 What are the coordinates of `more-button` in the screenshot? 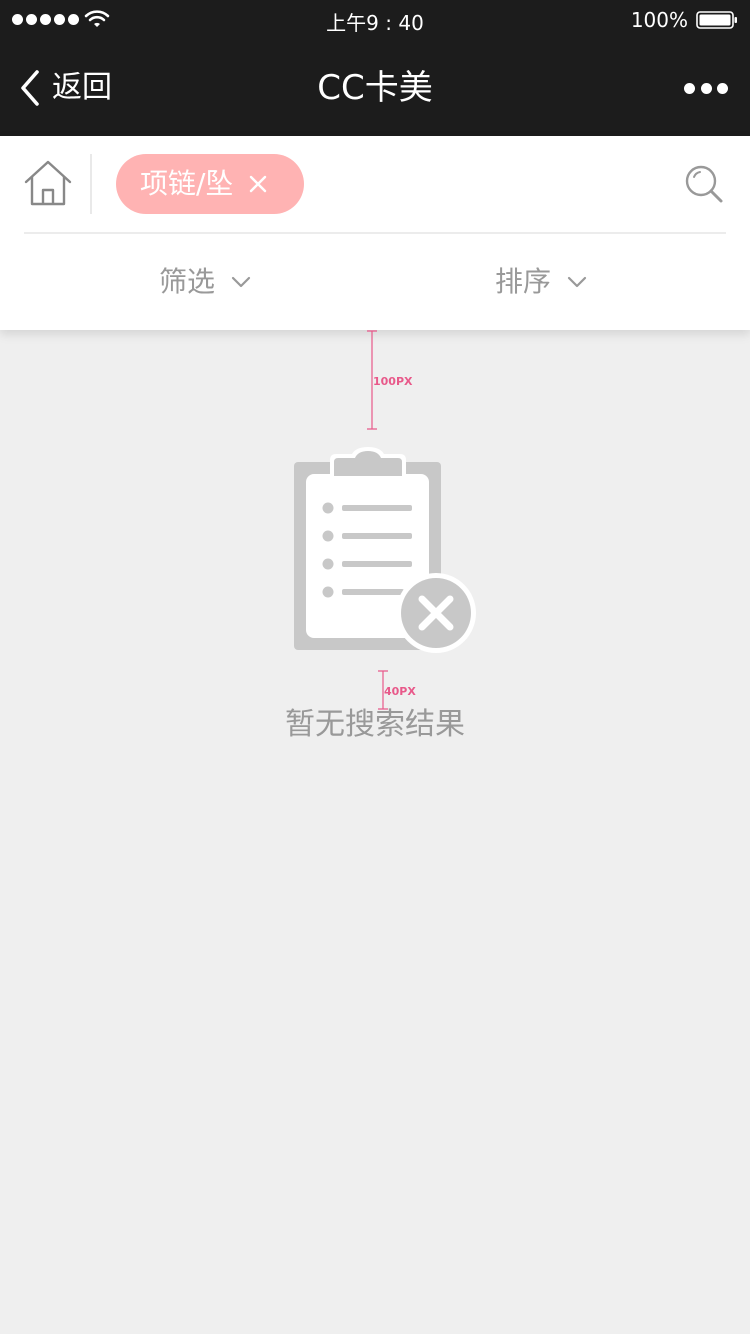 It's located at (706, 88).